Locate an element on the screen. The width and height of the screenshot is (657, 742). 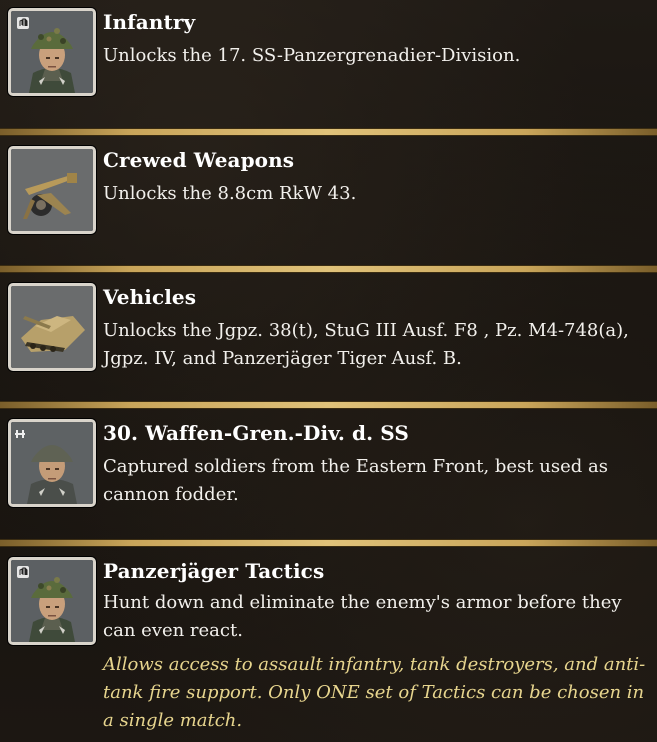
entry-title: Panzerjäger Tactics is located at coordinates (214, 571).